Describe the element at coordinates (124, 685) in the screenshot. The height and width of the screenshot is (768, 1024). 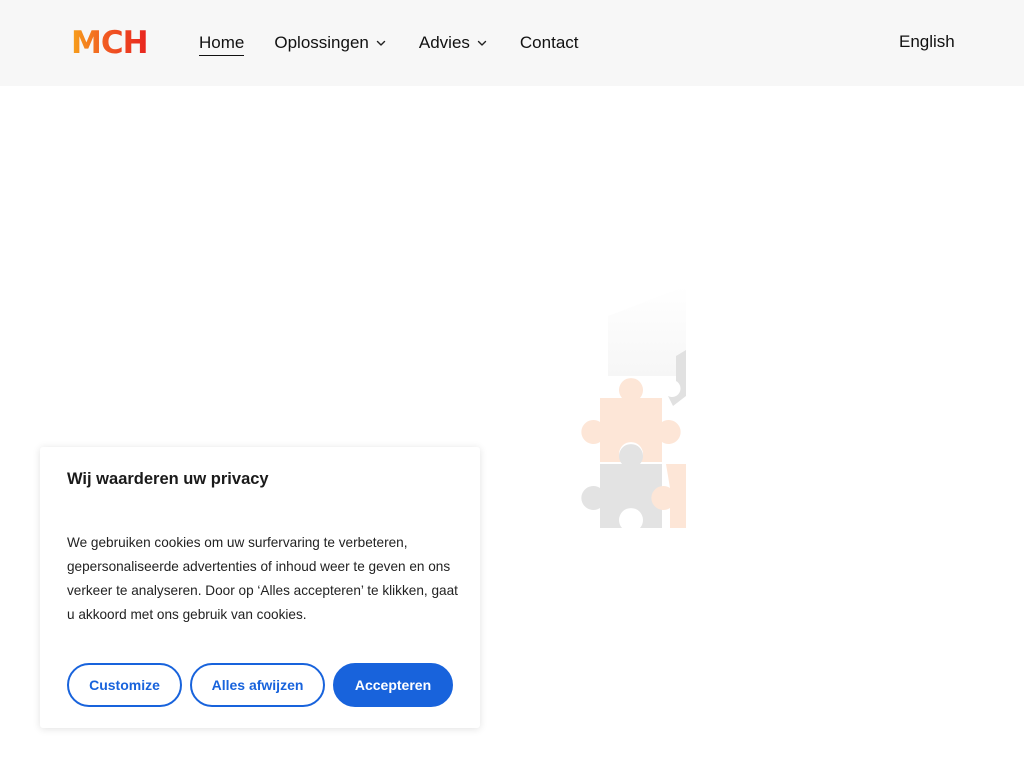
I see `customize-button: Customize` at that location.